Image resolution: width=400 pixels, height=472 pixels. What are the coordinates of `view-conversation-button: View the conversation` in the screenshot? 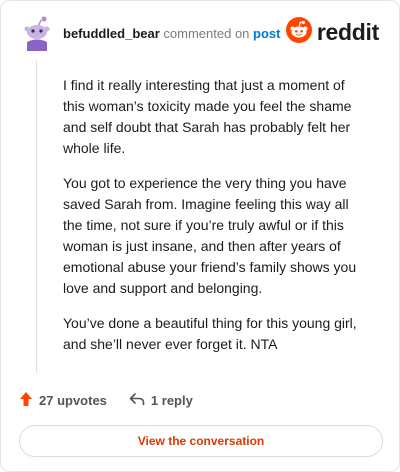 It's located at (201, 441).